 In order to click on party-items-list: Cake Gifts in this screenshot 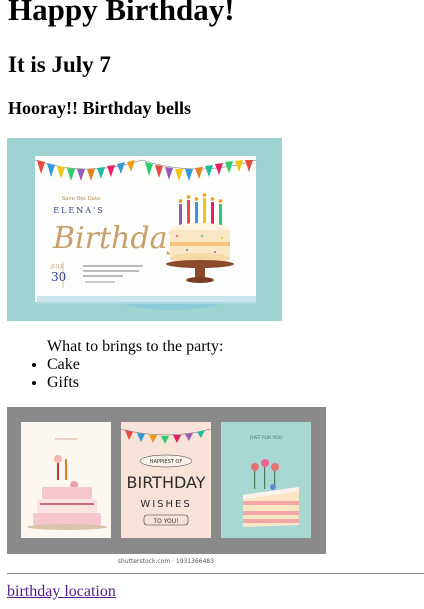, I will do `click(55, 374)`.